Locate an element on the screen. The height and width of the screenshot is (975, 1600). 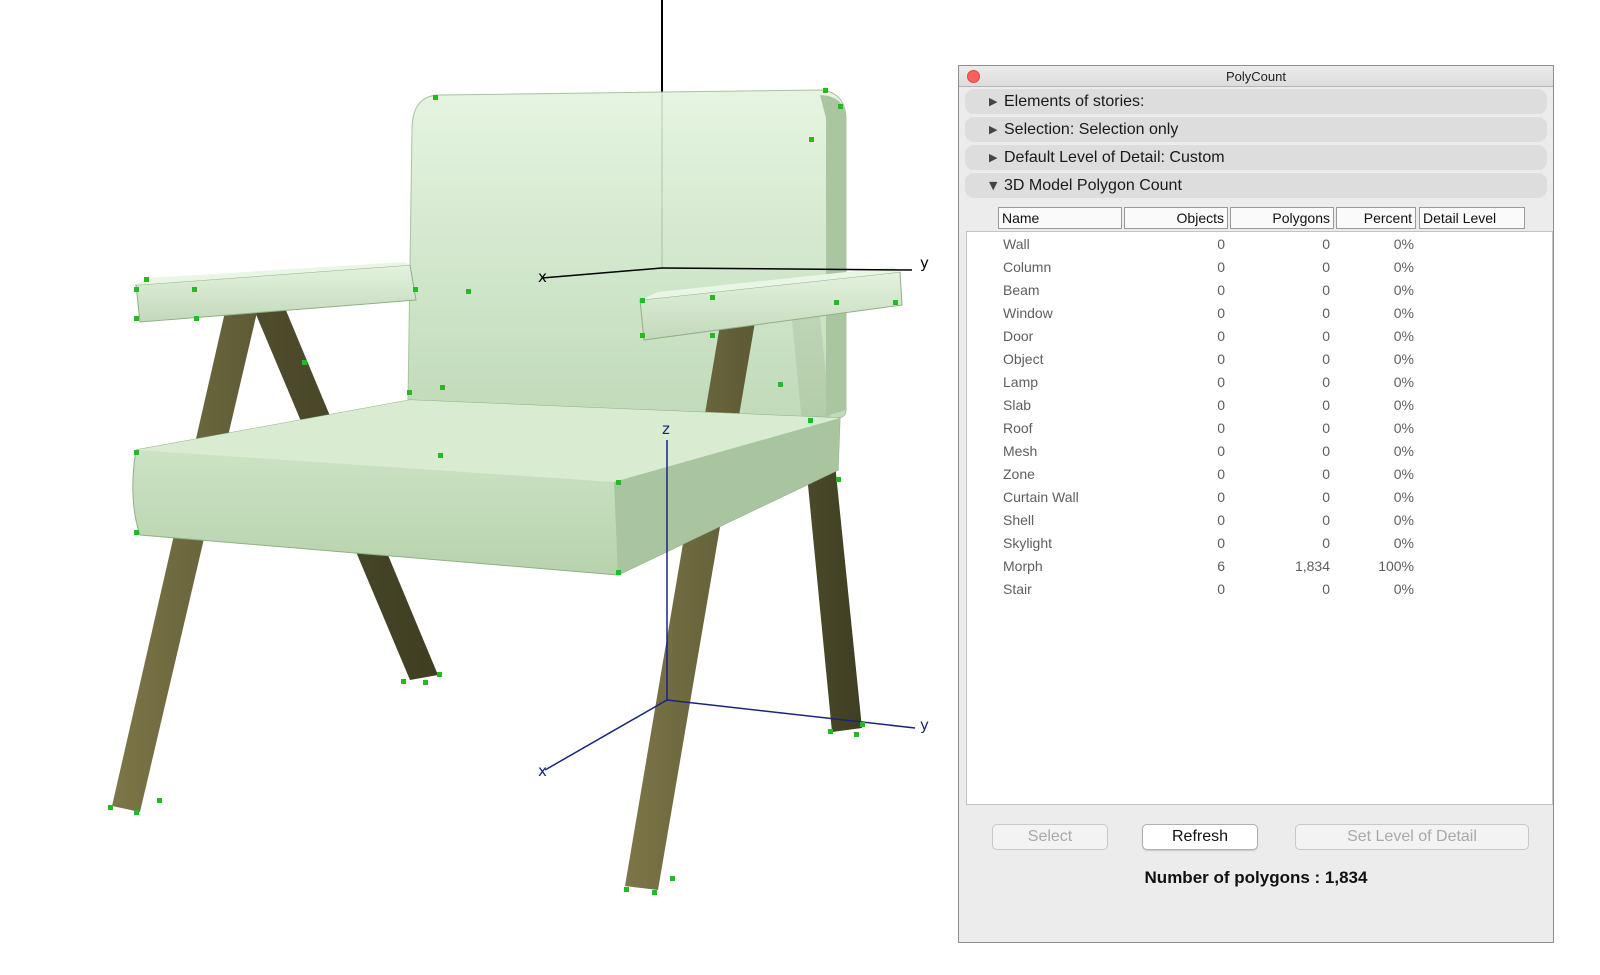
upper-y-axis-label: y is located at coordinates (924, 263).